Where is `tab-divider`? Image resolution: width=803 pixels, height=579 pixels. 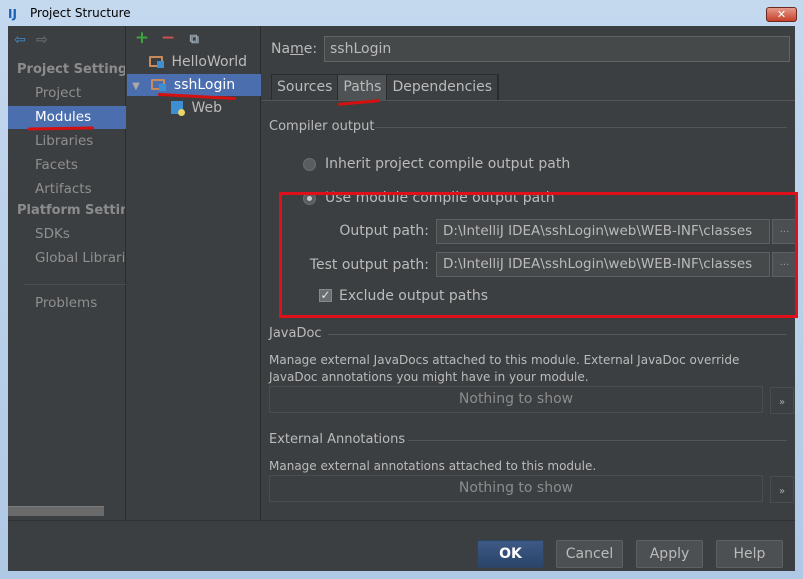
tab-divider is located at coordinates (528, 100).